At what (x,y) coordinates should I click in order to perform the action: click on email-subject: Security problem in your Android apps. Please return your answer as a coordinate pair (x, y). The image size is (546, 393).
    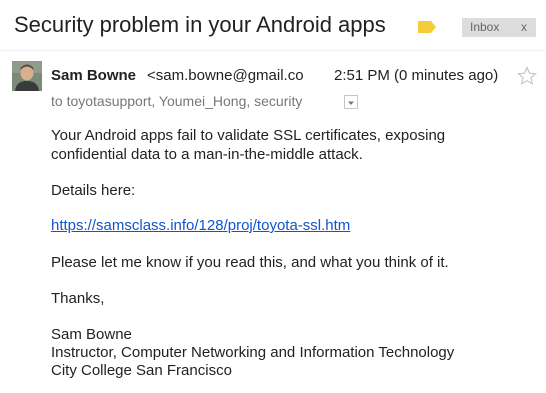
    Looking at the image, I should click on (200, 24).